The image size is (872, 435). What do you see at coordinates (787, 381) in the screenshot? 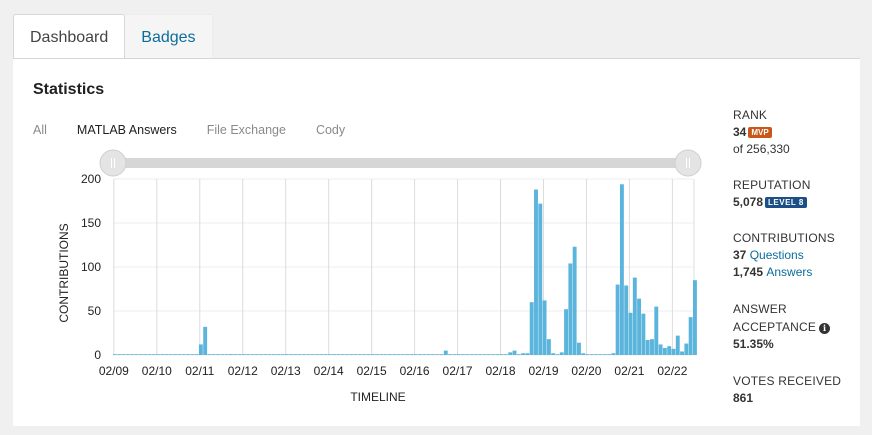
I see `votes-label: VOTES RECEIVED` at bounding box center [787, 381].